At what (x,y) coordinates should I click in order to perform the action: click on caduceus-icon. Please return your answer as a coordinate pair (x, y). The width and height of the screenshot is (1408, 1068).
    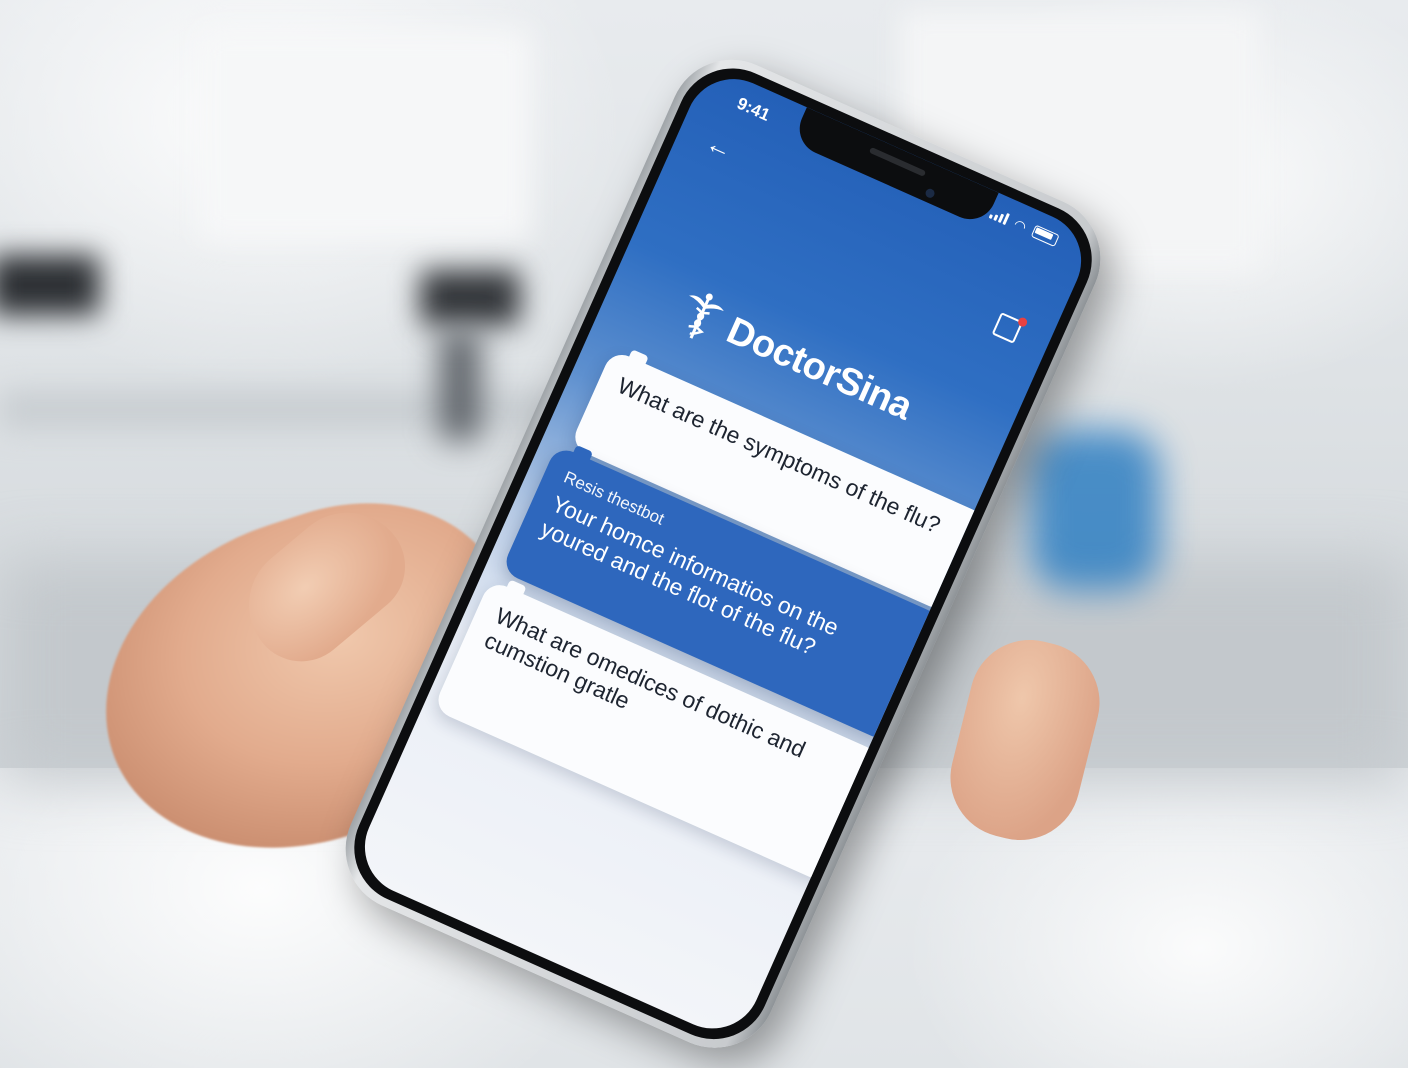
    Looking at the image, I should click on (706, 316).